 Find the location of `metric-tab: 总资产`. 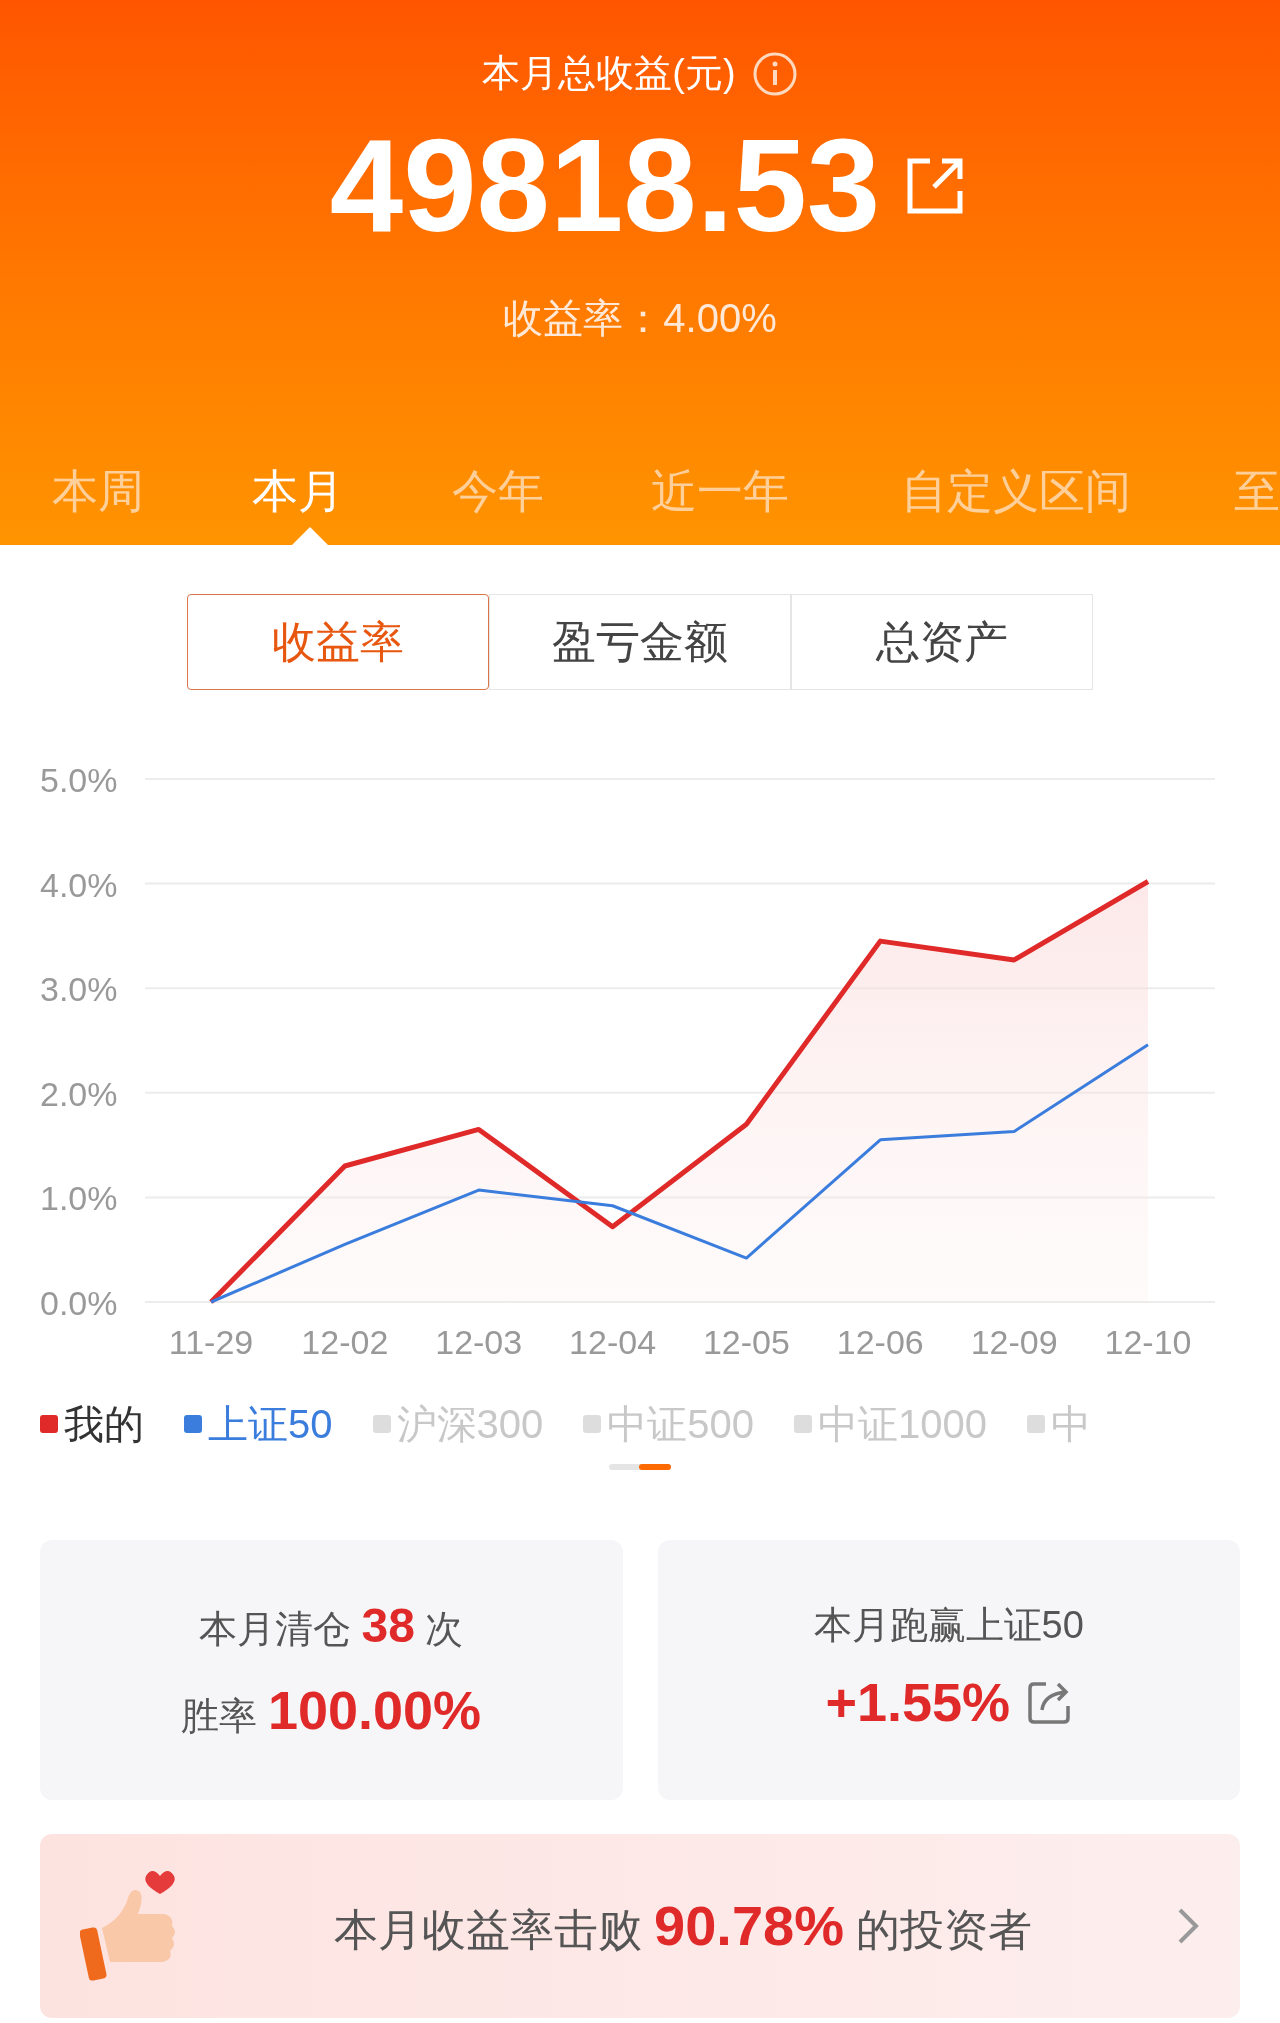

metric-tab: 总资产 is located at coordinates (942, 642).